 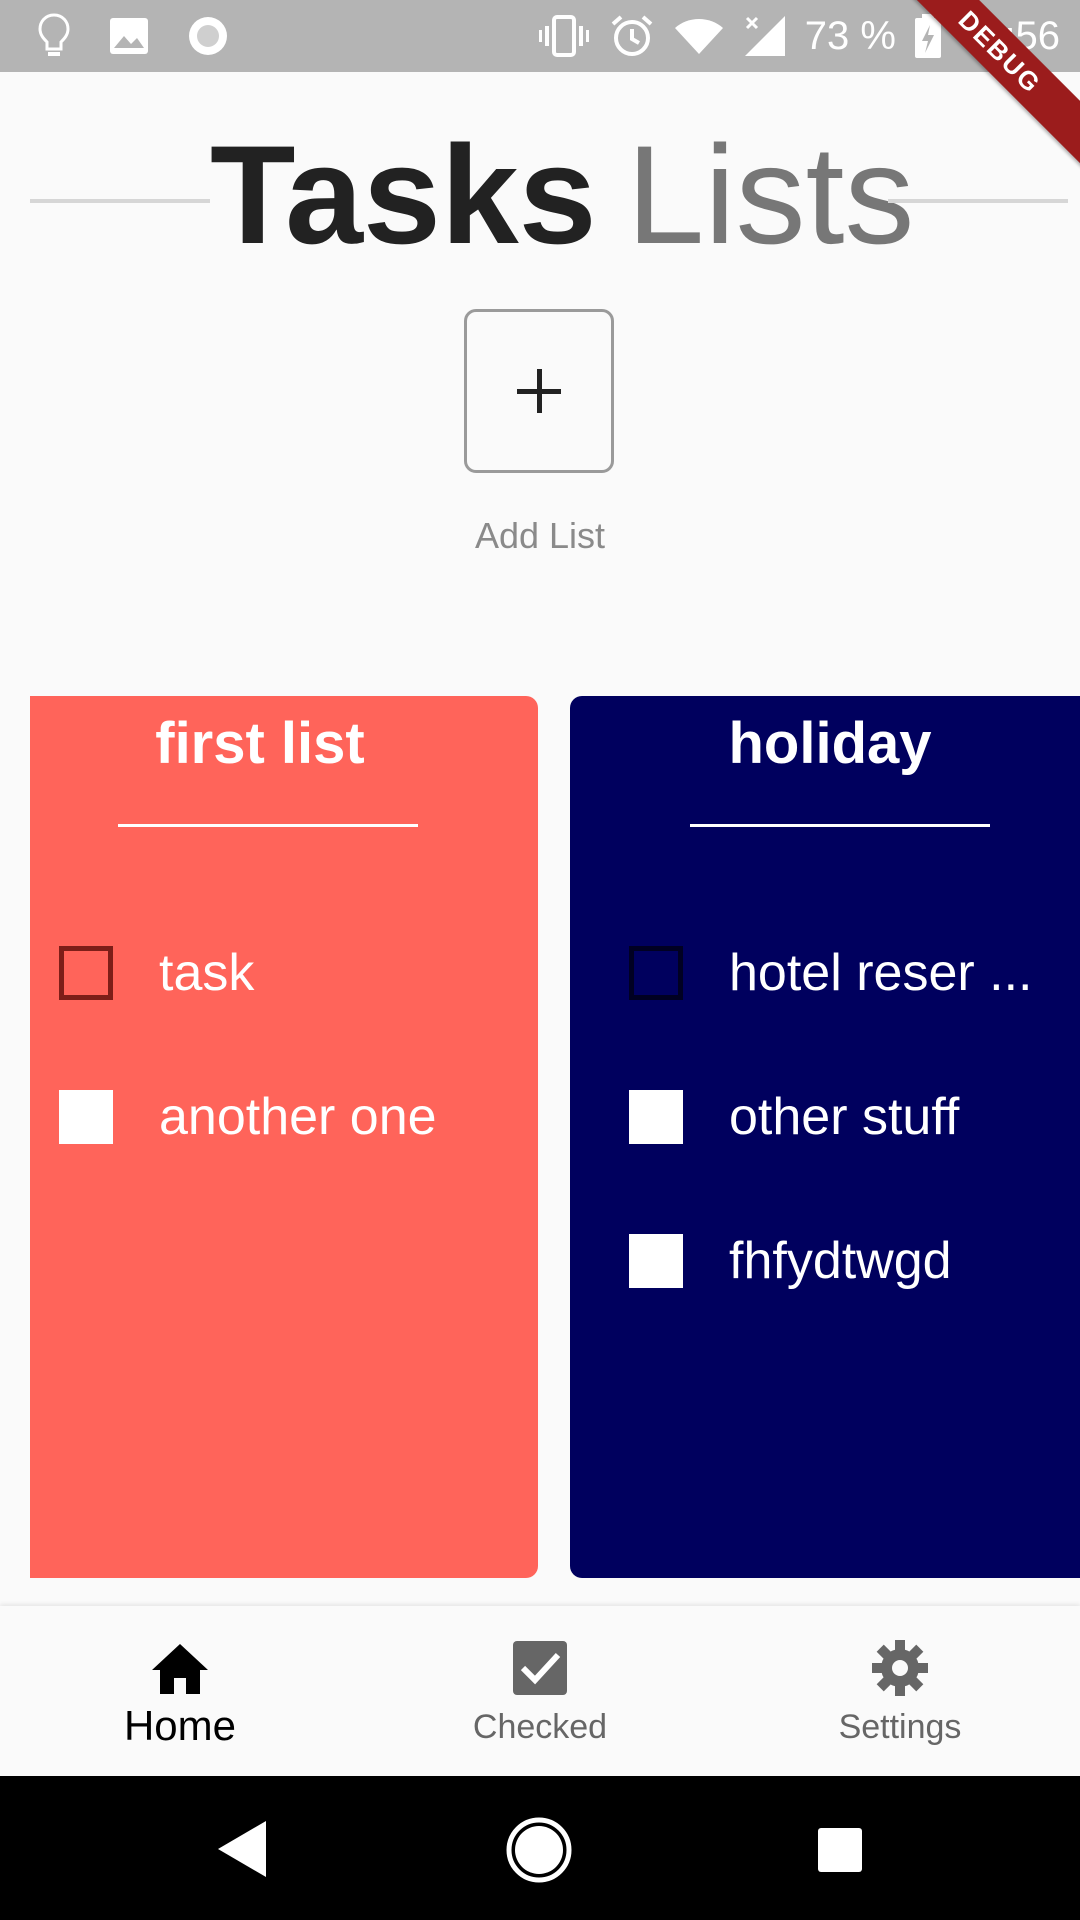 What do you see at coordinates (764, 36) in the screenshot?
I see `signal-icon` at bounding box center [764, 36].